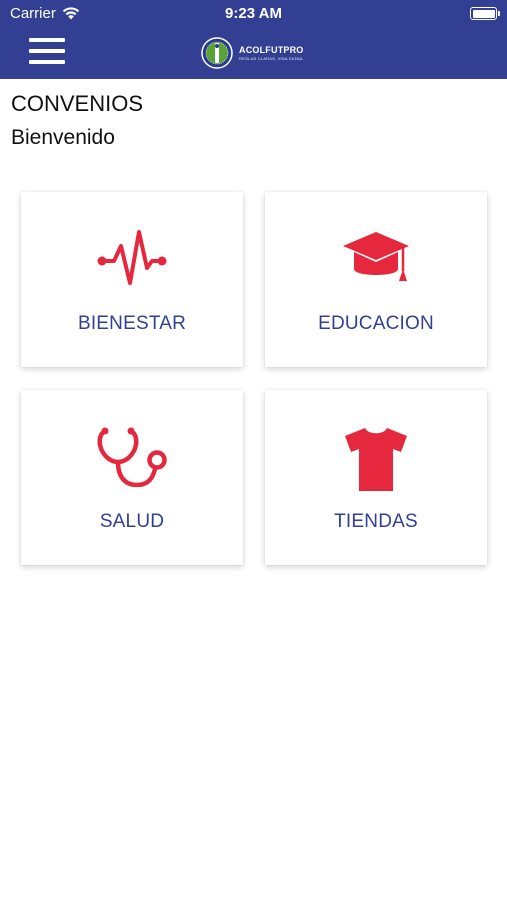 This screenshot has width=507, height=900. I want to click on stethoscope-icon, so click(132, 457).